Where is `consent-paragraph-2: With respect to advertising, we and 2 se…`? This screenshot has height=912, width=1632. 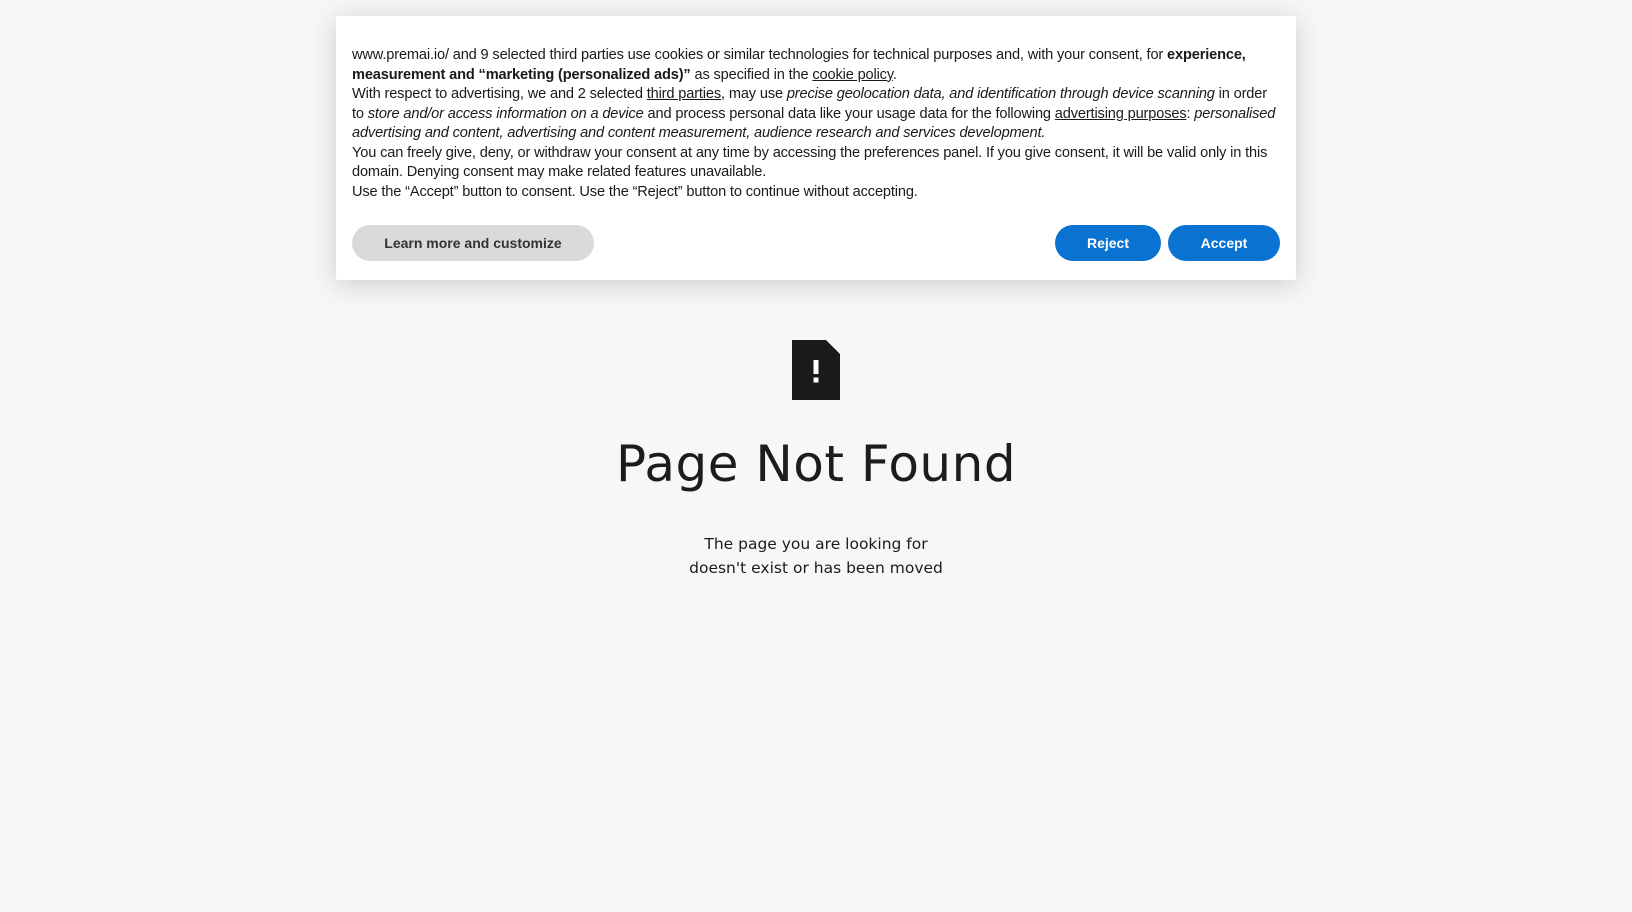 consent-paragraph-2: With respect to advertising, we and 2 se… is located at coordinates (816, 114).